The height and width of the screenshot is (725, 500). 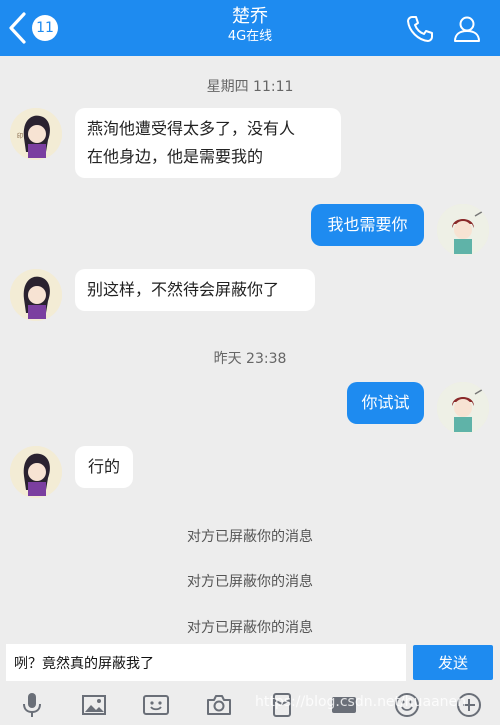 I want to click on timestamp: 昨天 23:38, so click(x=250, y=359).